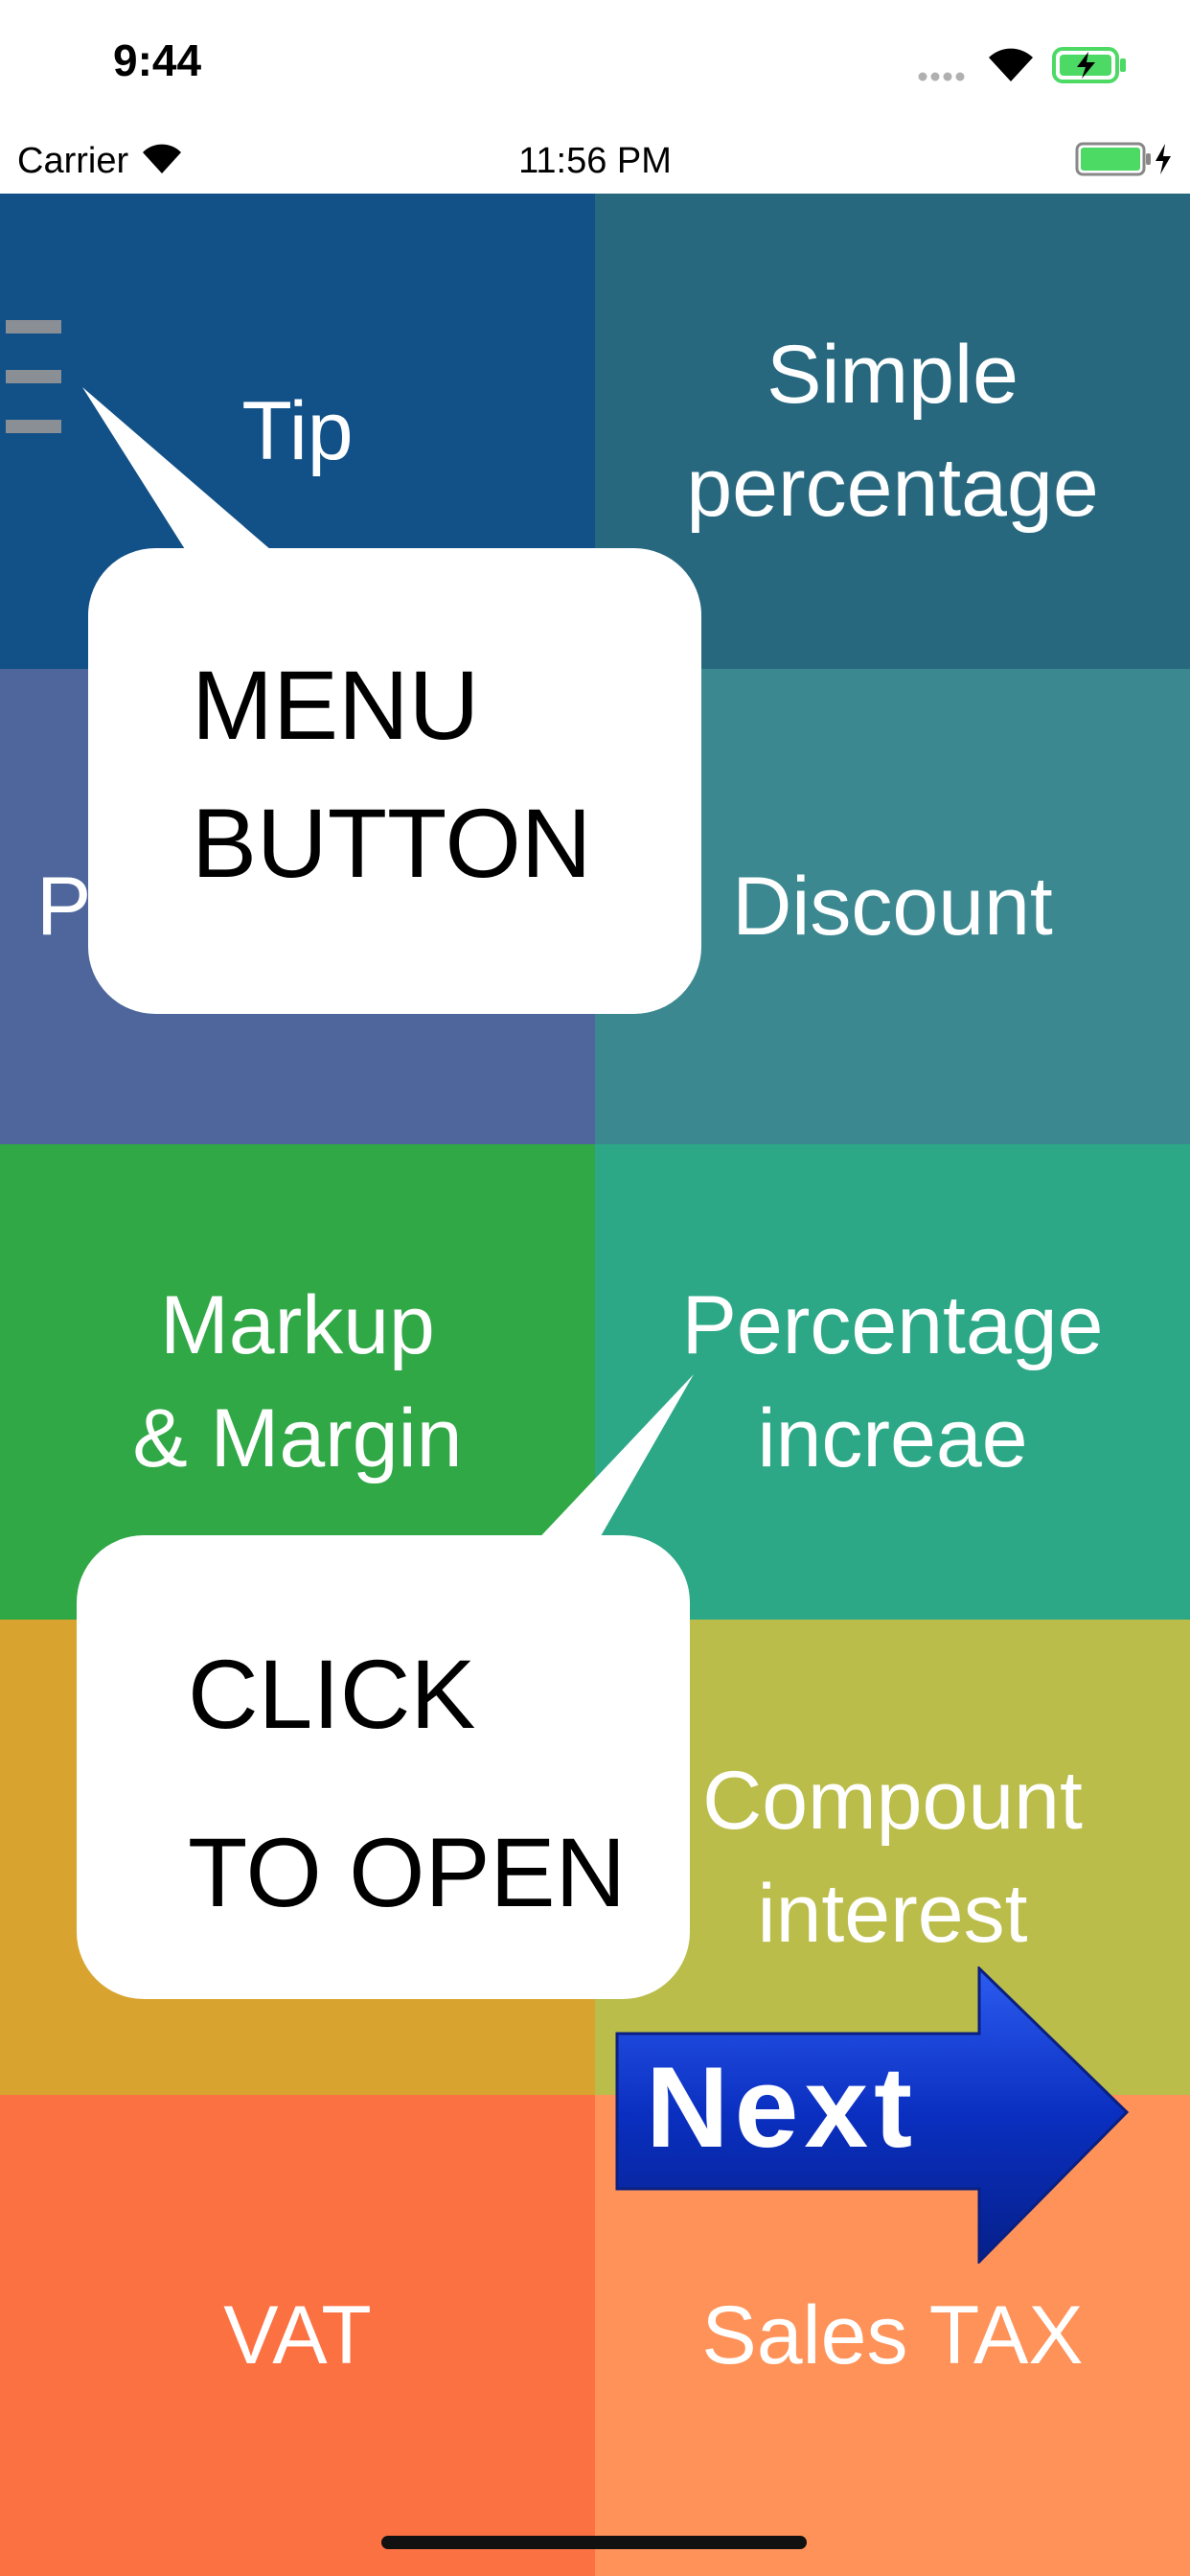 This screenshot has height=2576, width=1190. I want to click on callout-click-to-open: CLICK TO OPEN, so click(383, 1767).